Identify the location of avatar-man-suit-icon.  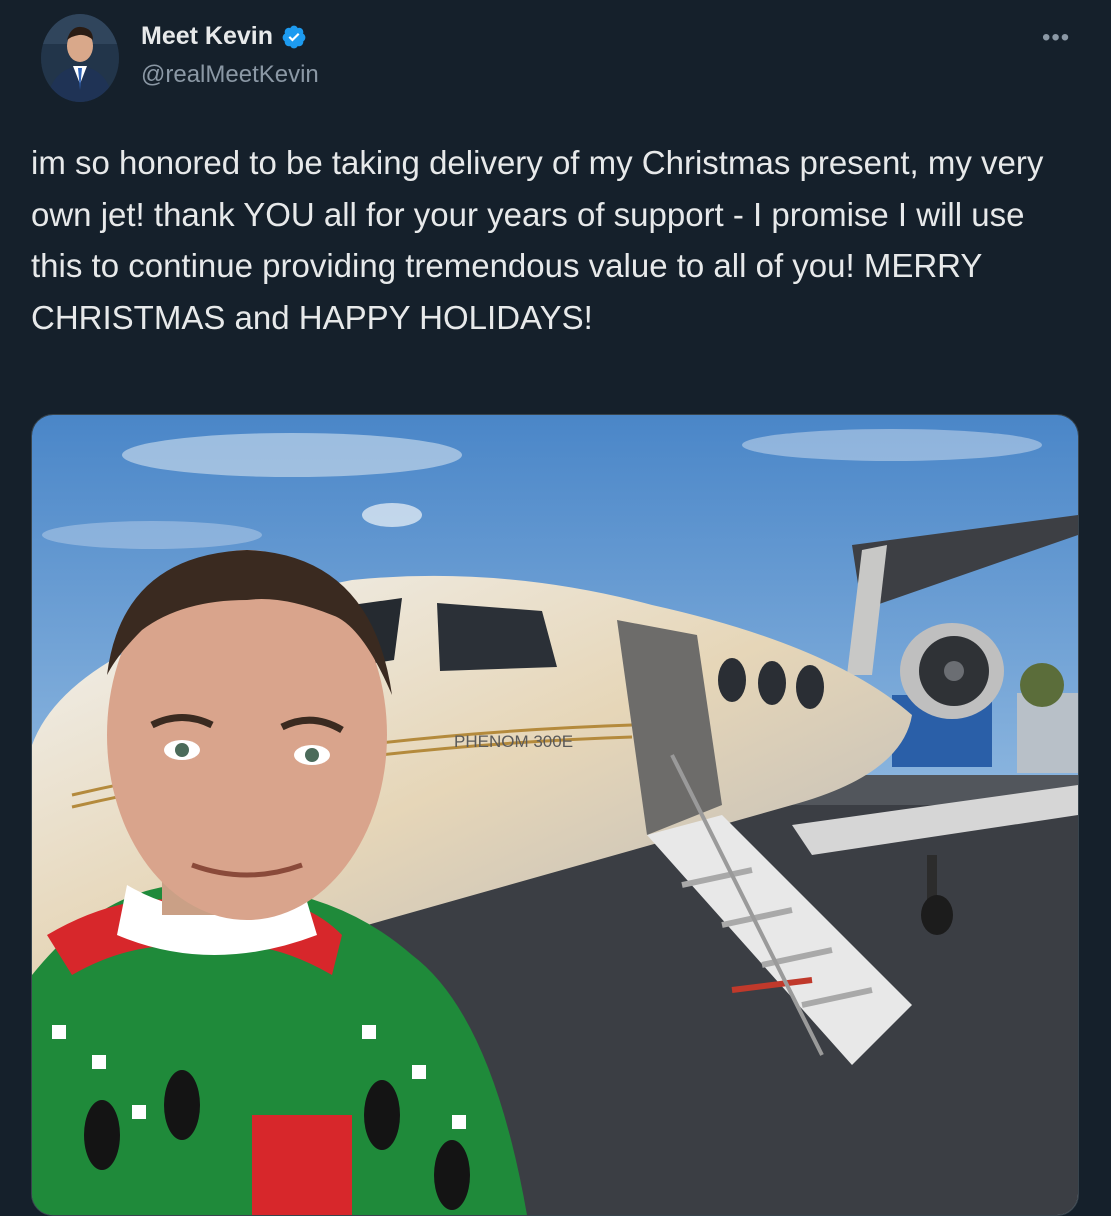
(80, 58).